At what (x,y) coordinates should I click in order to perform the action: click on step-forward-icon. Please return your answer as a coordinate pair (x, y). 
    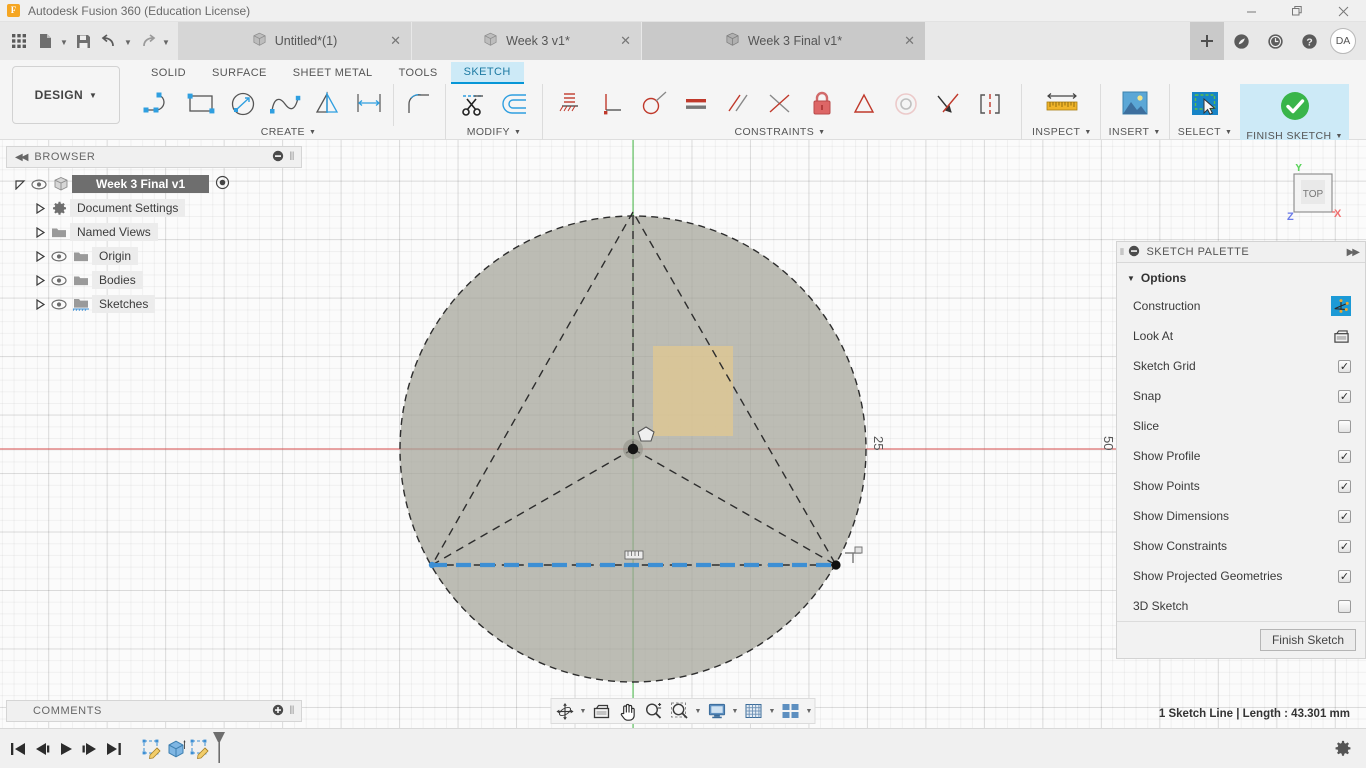
    Looking at the image, I should click on (90, 749).